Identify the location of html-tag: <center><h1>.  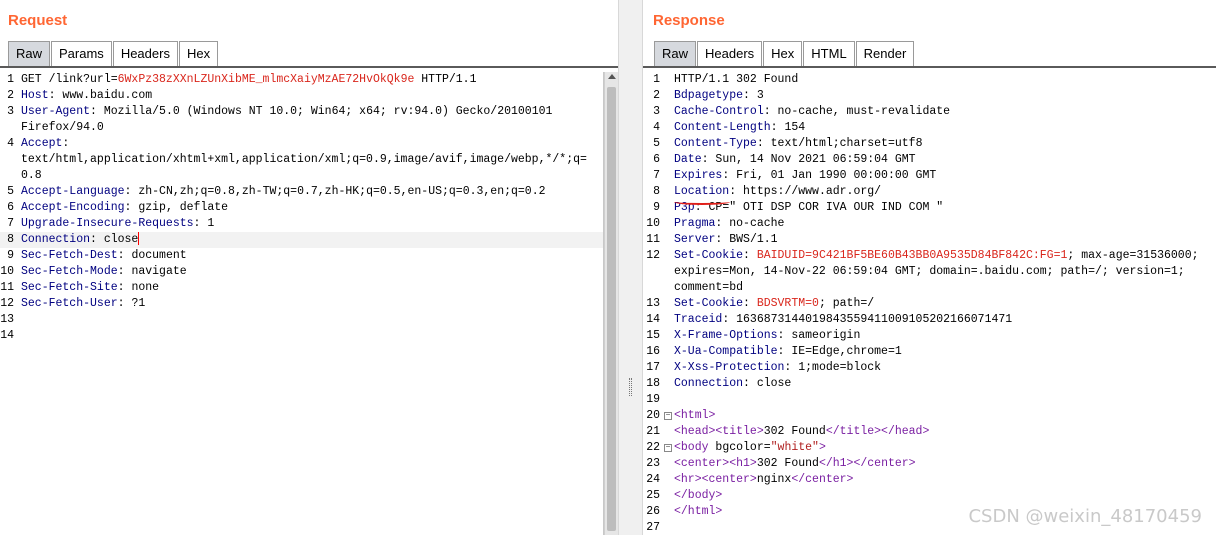
(715, 463).